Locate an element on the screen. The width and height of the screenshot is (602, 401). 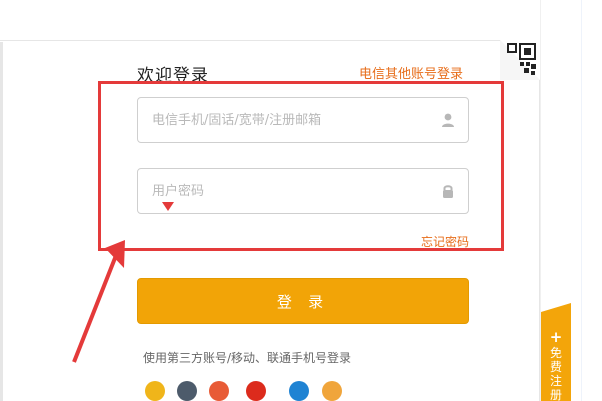
left-divider is located at coordinates (1, 221).